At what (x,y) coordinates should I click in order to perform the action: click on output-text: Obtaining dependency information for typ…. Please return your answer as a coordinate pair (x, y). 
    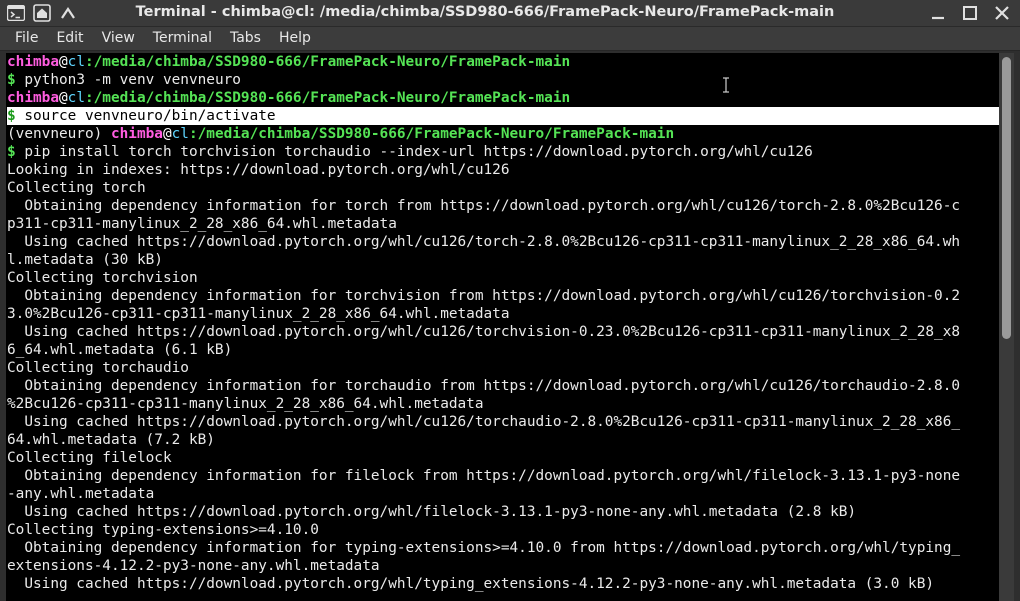
    Looking at the image, I should click on (484, 548).